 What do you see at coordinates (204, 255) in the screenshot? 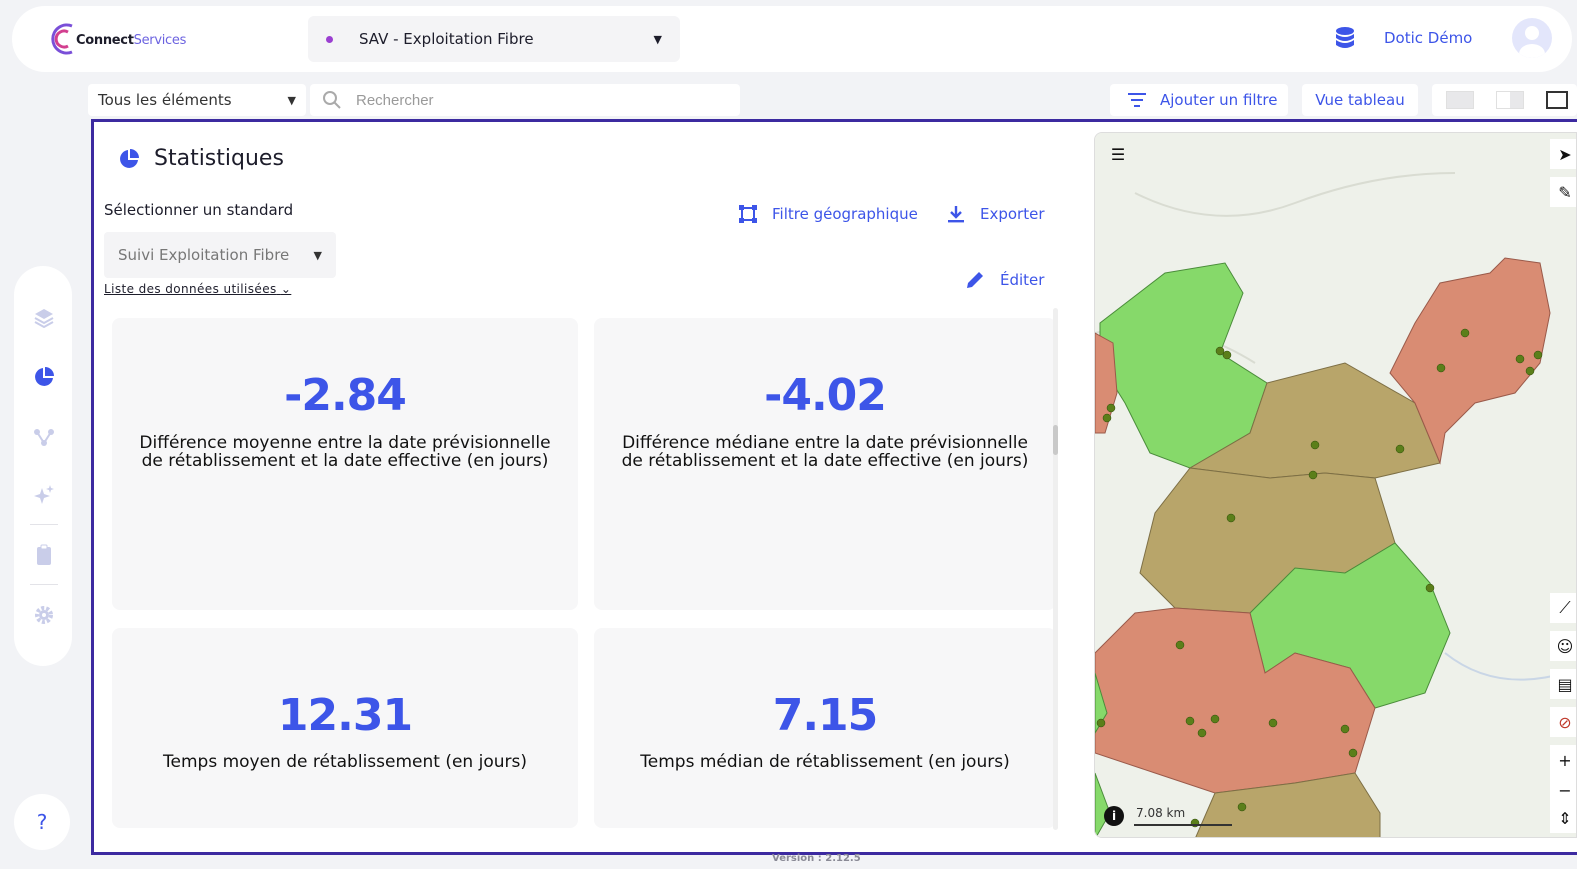
I see `standard-value: Suivi Exploitation Fibre` at bounding box center [204, 255].